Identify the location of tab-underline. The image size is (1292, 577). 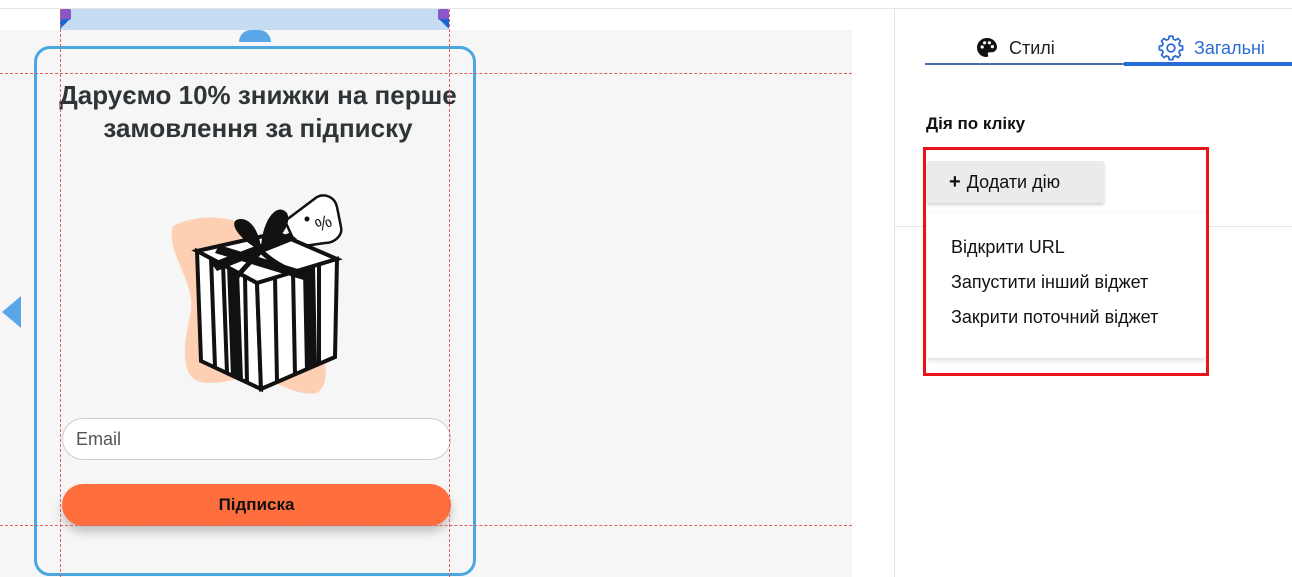
(1024, 64).